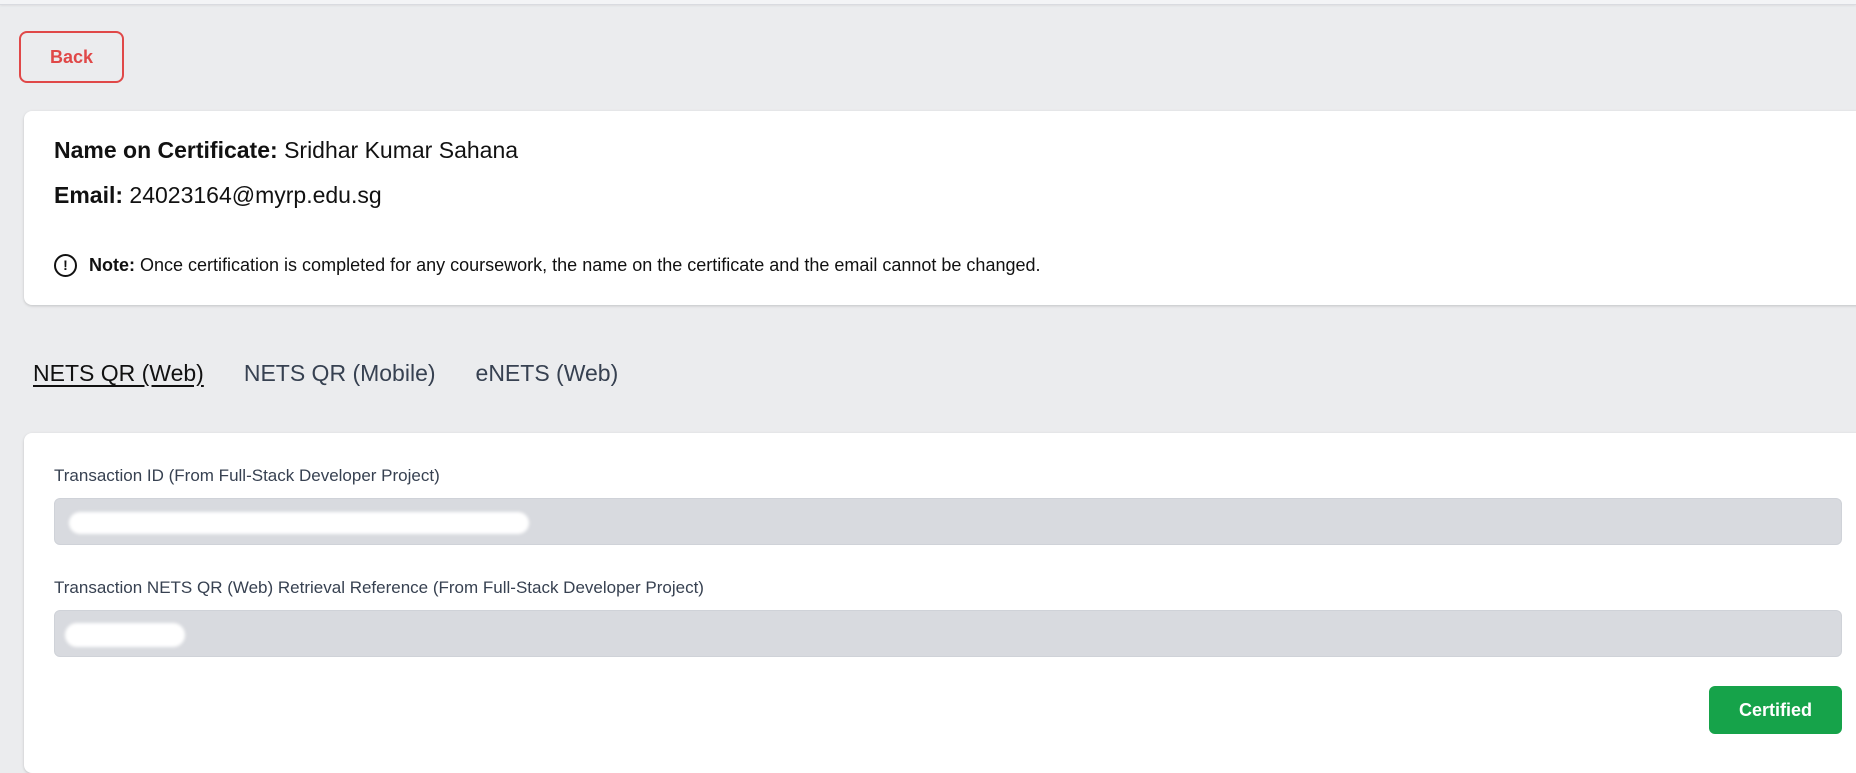 The width and height of the screenshot is (1856, 773). What do you see at coordinates (65, 265) in the screenshot?
I see `exclamation-circle-icon: !` at bounding box center [65, 265].